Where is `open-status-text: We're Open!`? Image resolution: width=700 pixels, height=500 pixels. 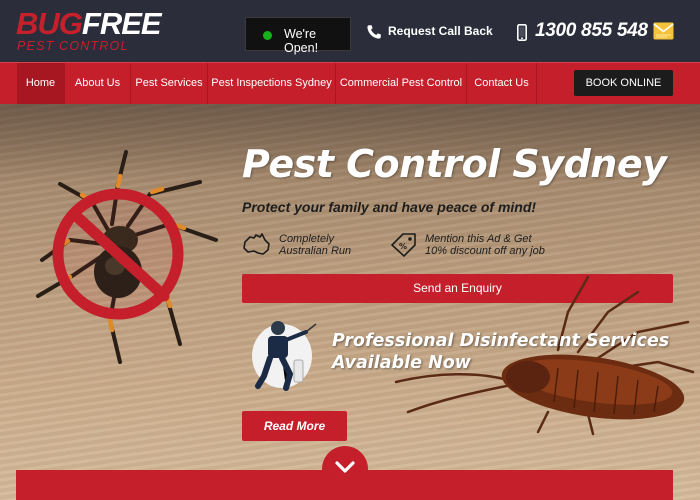 open-status-text: We're Open! is located at coordinates (301, 41).